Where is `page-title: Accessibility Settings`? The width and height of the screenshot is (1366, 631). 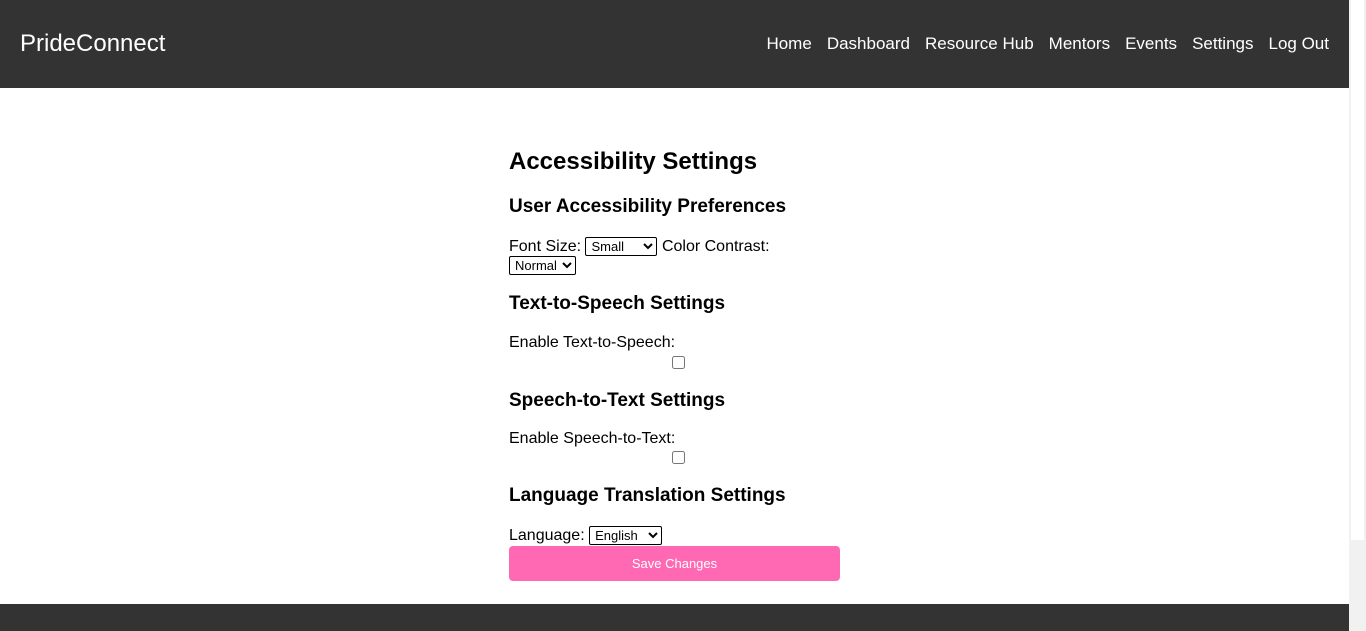 page-title: Accessibility Settings is located at coordinates (633, 161).